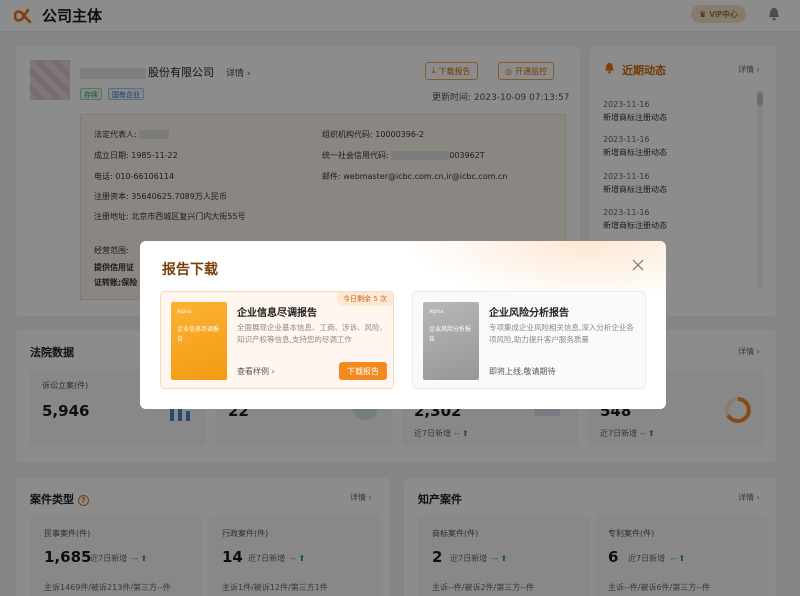 The height and width of the screenshot is (596, 800). I want to click on modal-title: 报告下载, so click(190, 270).